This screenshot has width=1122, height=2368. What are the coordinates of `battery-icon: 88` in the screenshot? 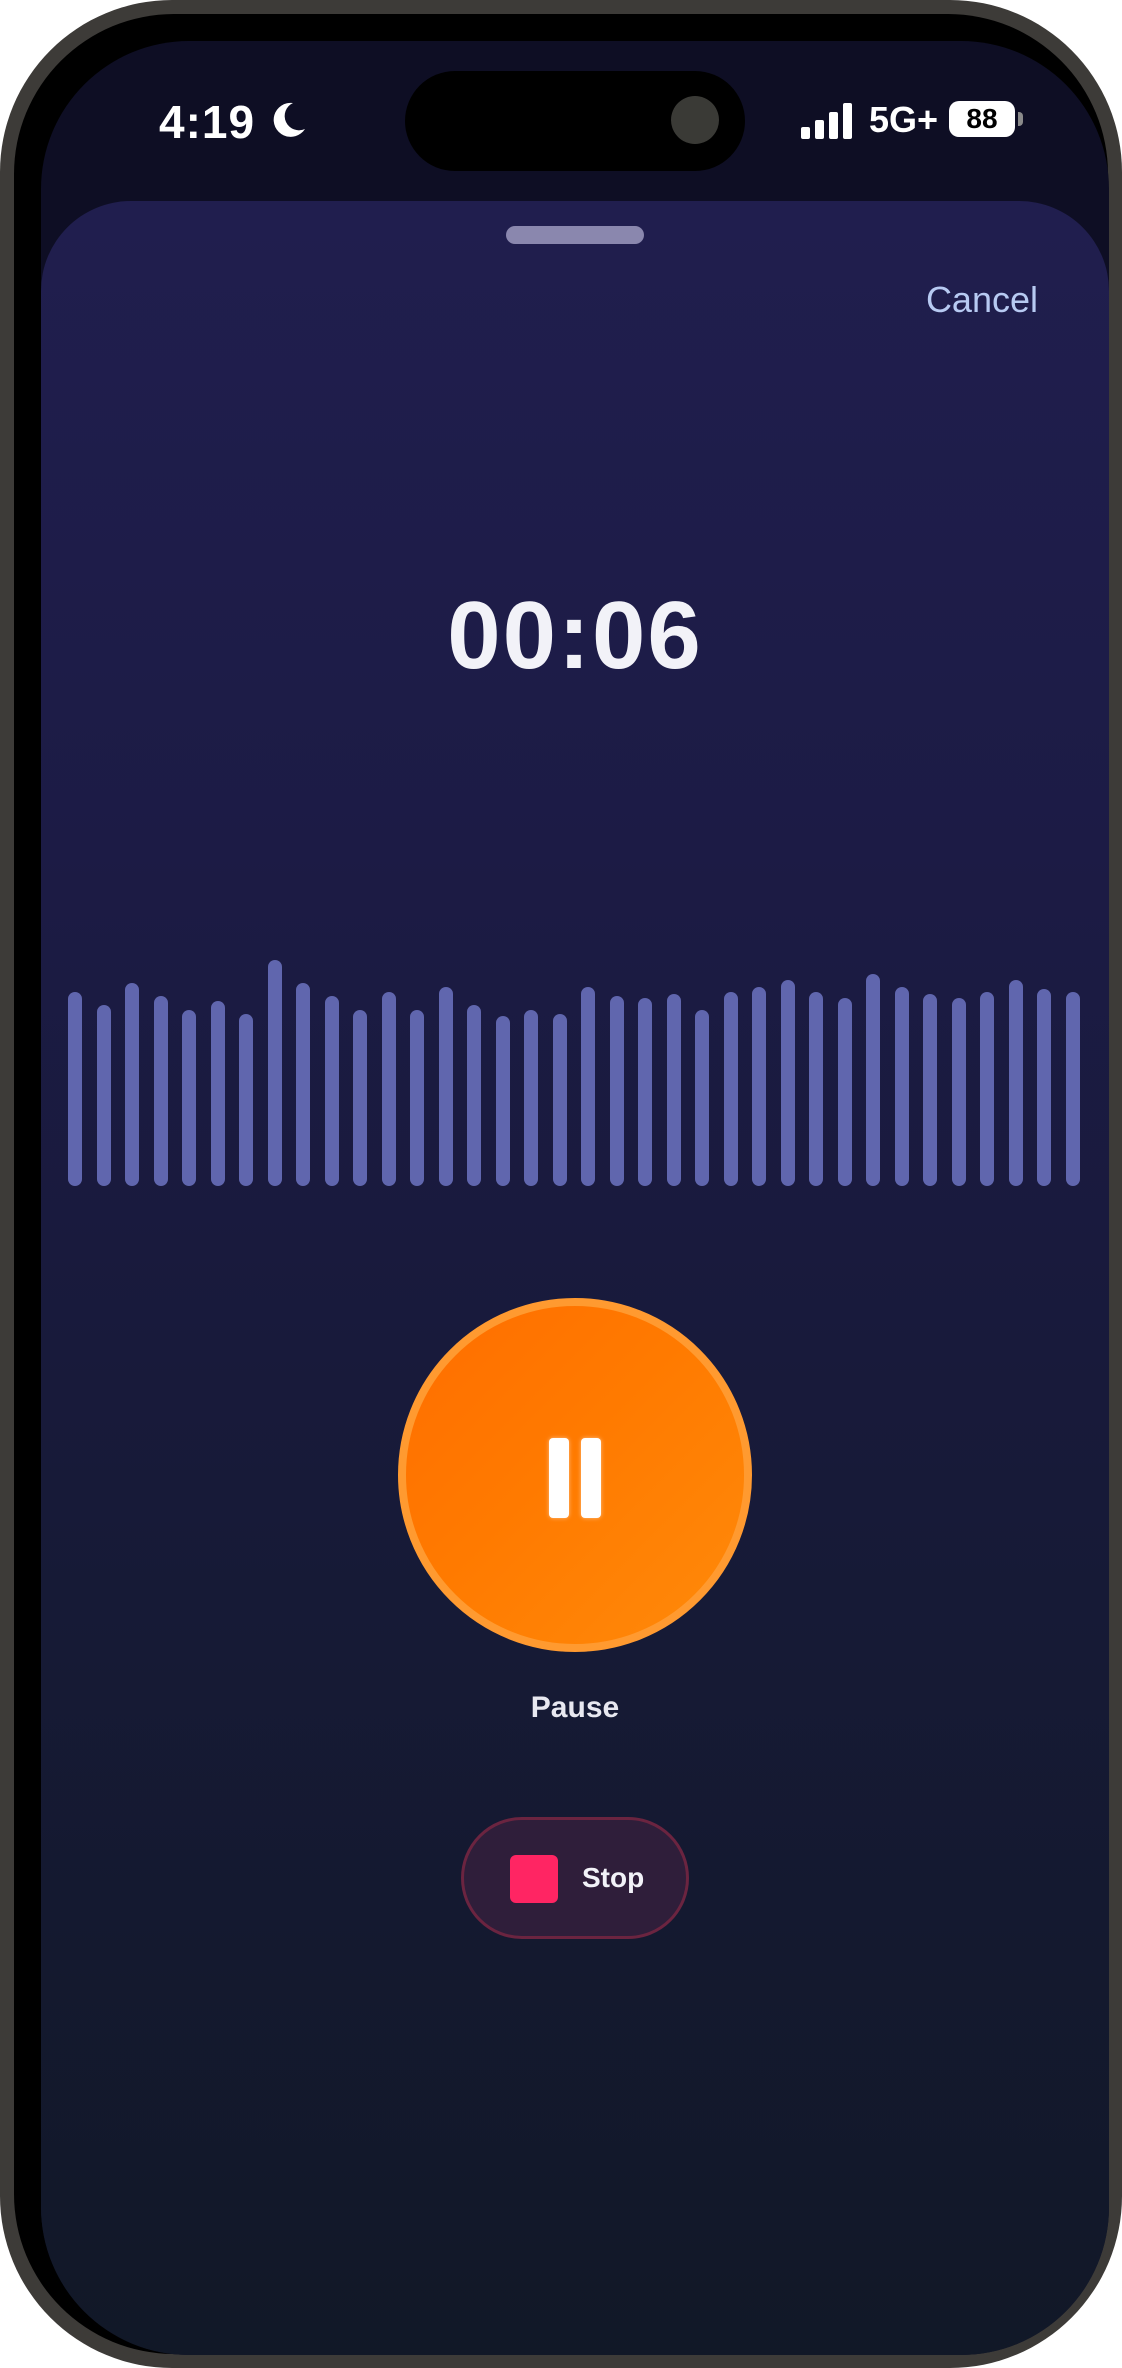 It's located at (982, 119).